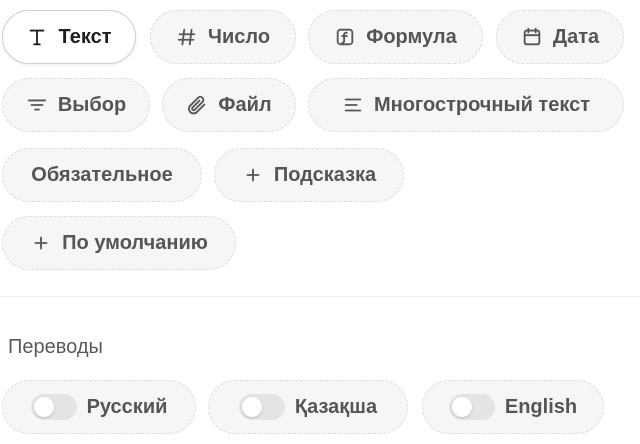 Image resolution: width=640 pixels, height=444 pixels. I want to click on field-type-label: Дата, so click(576, 36).